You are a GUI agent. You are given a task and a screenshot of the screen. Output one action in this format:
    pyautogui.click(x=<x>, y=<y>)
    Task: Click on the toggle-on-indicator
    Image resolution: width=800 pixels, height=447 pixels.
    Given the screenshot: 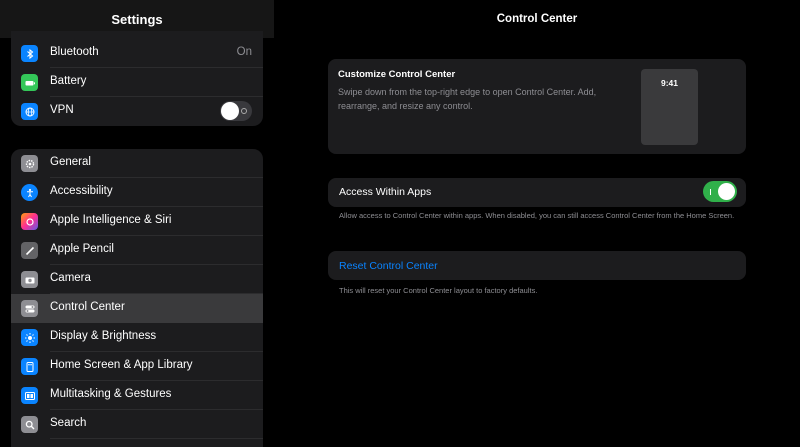 What is the action you would take?
    pyautogui.click(x=710, y=192)
    